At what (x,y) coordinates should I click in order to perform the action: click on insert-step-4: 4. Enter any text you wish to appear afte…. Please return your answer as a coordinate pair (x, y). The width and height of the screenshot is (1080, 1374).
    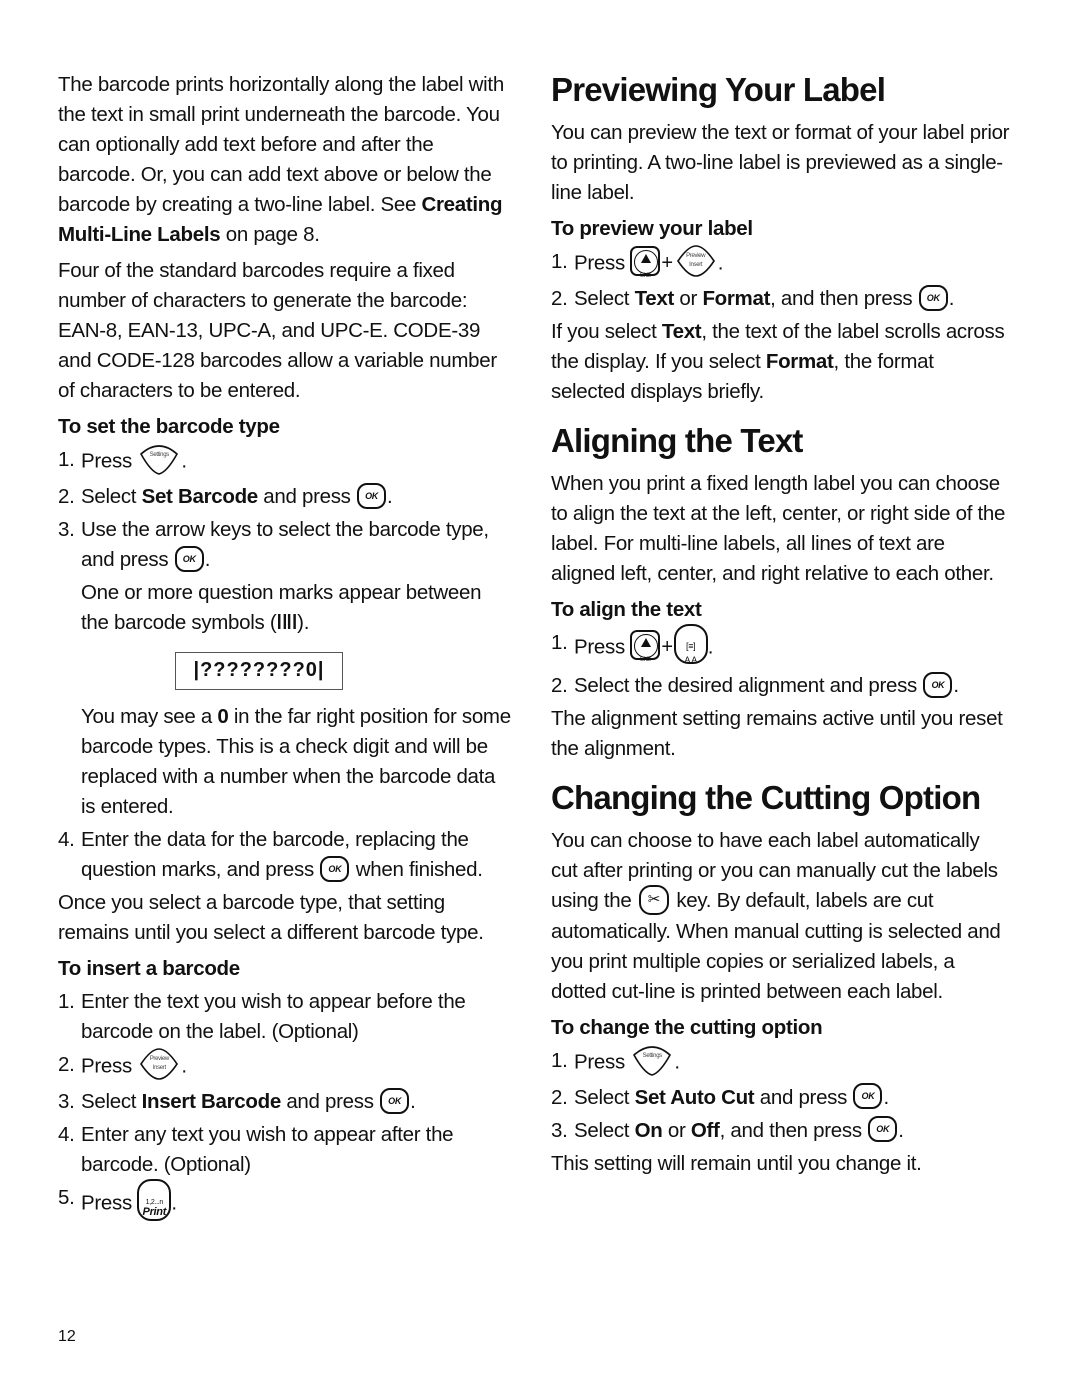
    Looking at the image, I should click on (256, 1149).